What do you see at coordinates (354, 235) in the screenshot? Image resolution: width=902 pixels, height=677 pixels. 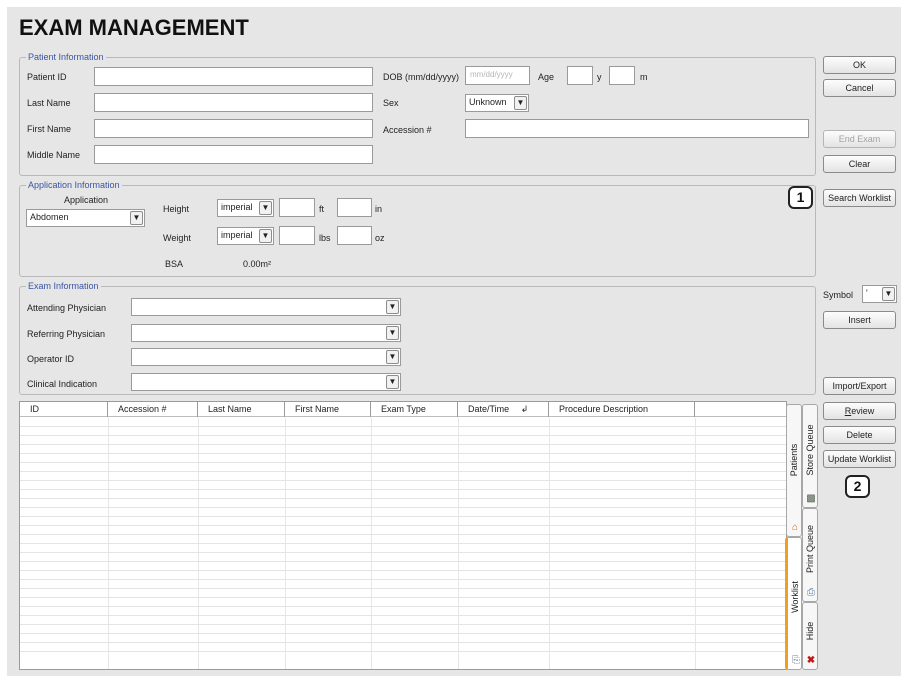 I see `weight-oz-input` at bounding box center [354, 235].